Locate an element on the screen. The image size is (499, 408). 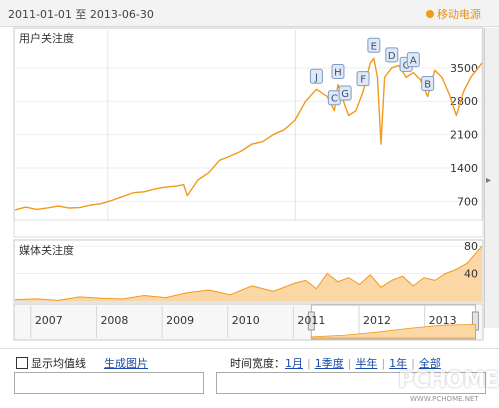
chevron-right-icon: ▸ is located at coordinates (488, 180).